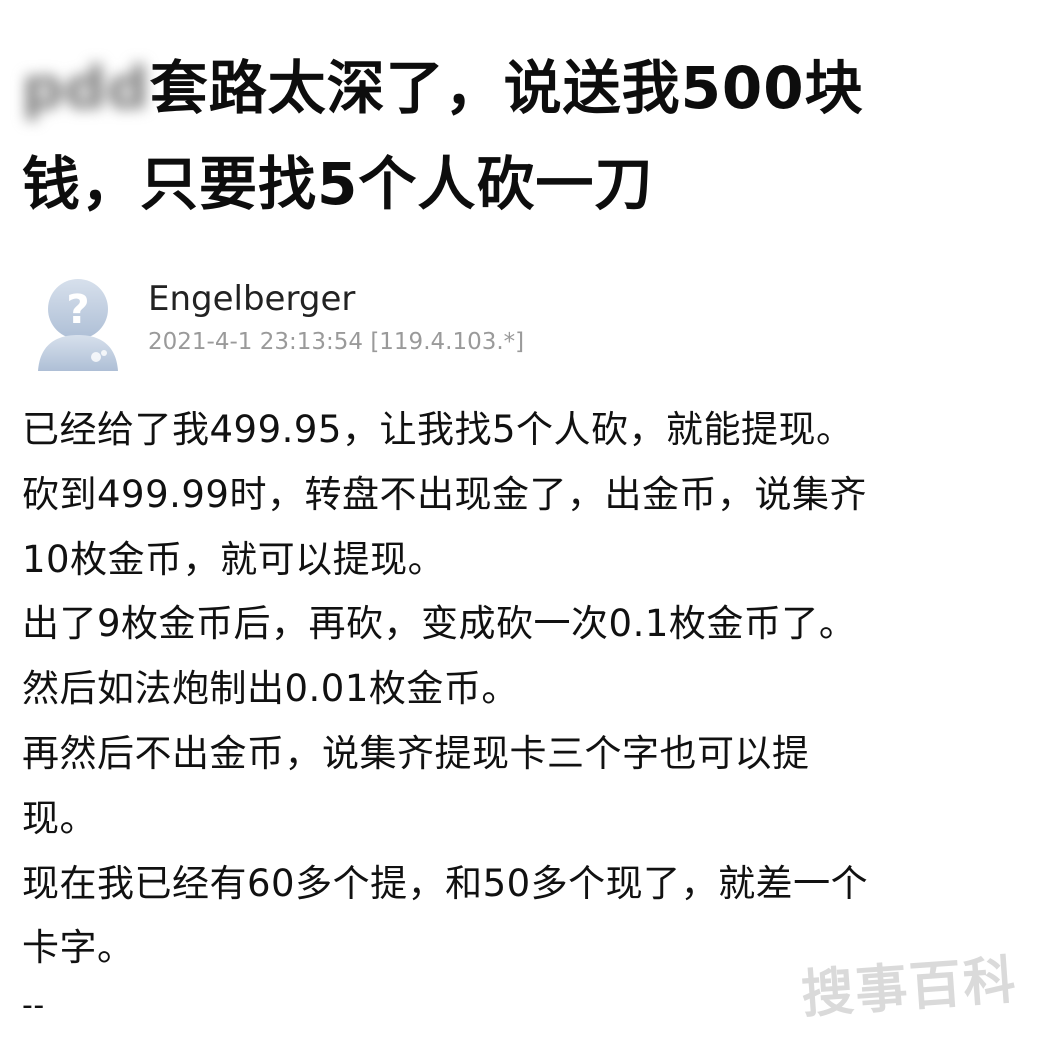  Describe the element at coordinates (338, 184) in the screenshot. I see `title-line-2: 钱，只要找5个人砍一刀` at that location.